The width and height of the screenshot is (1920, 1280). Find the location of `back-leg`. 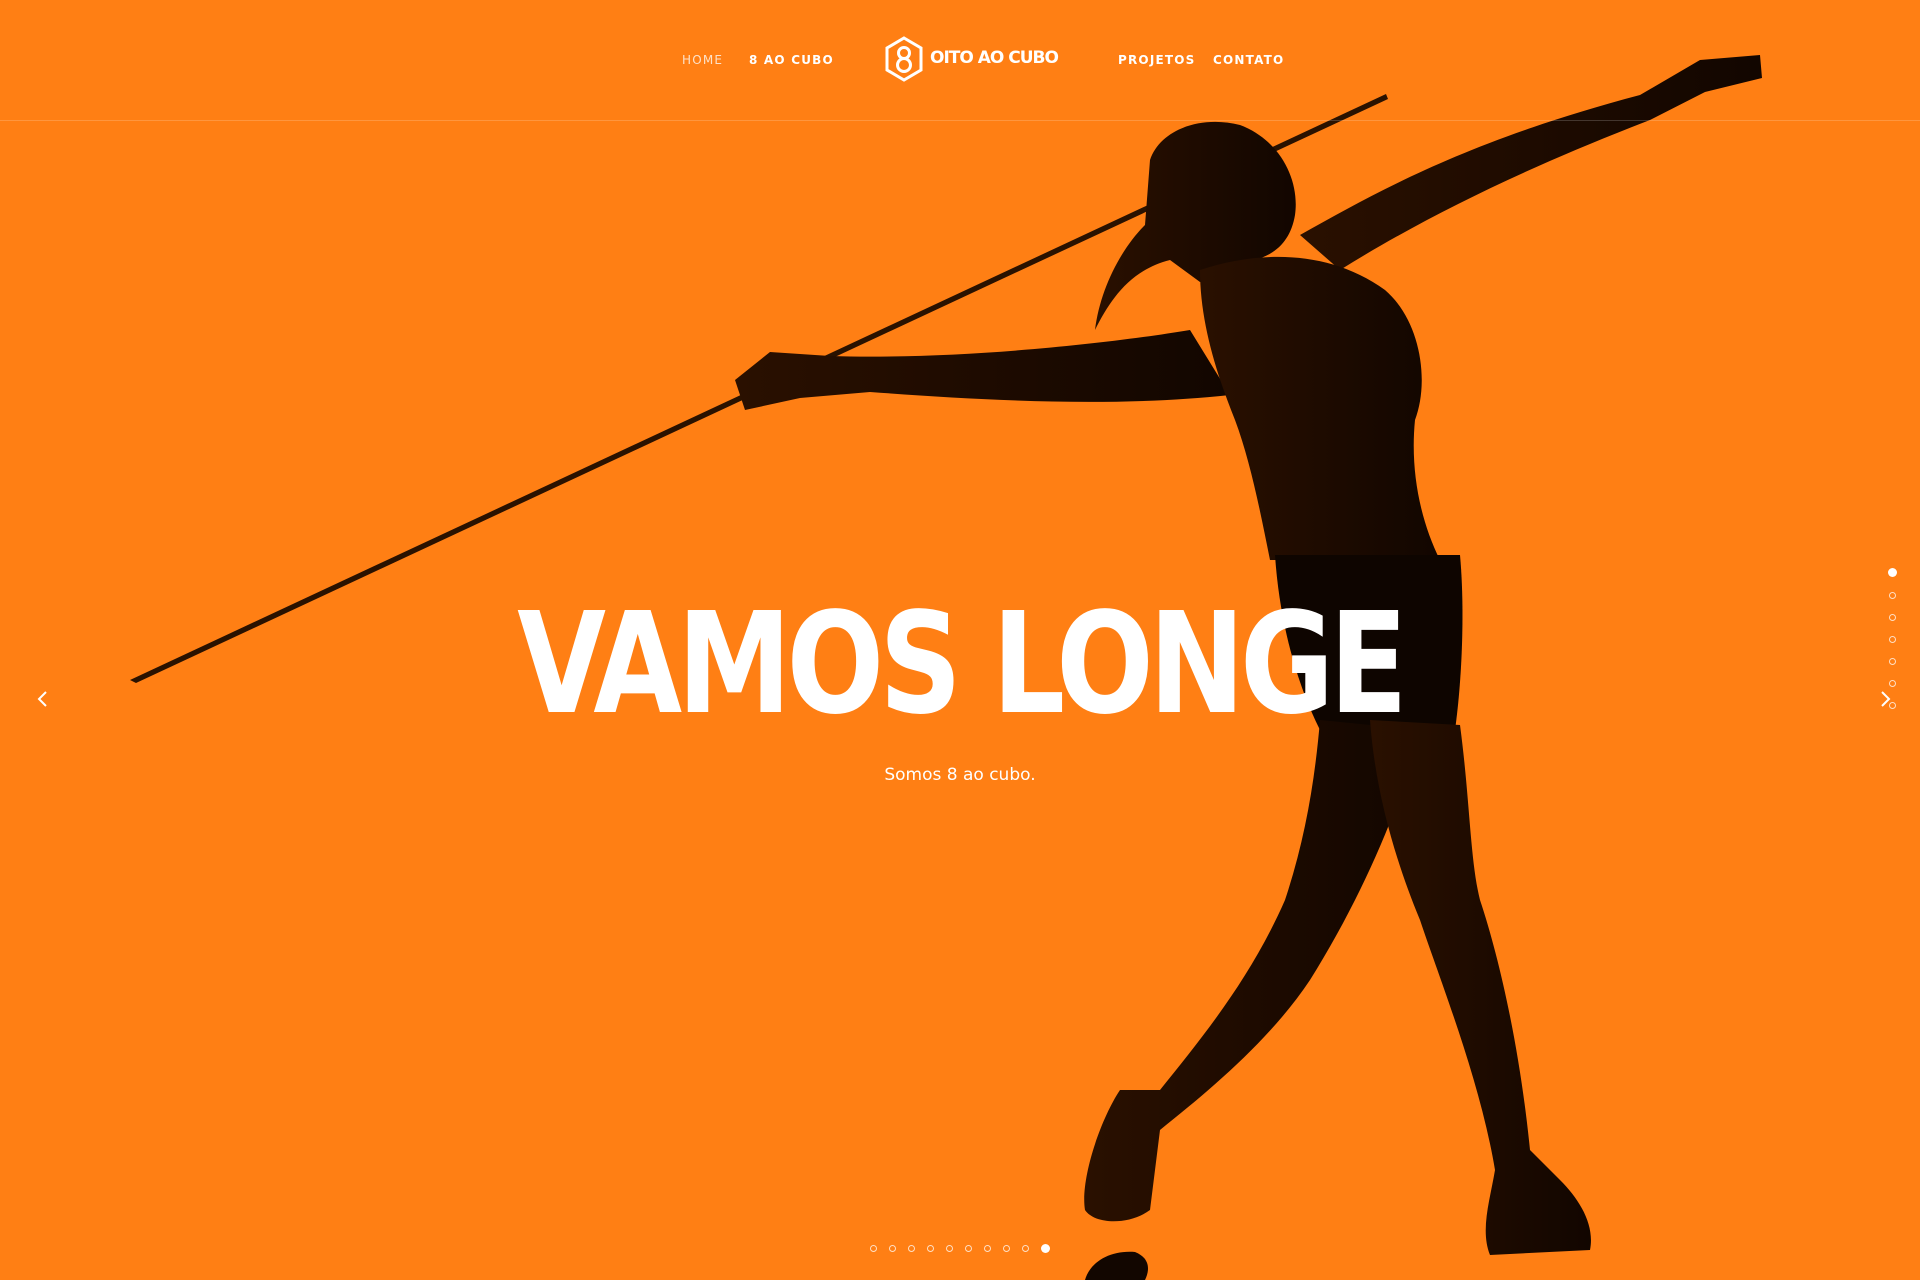

back-leg is located at coordinates (1252, 971).